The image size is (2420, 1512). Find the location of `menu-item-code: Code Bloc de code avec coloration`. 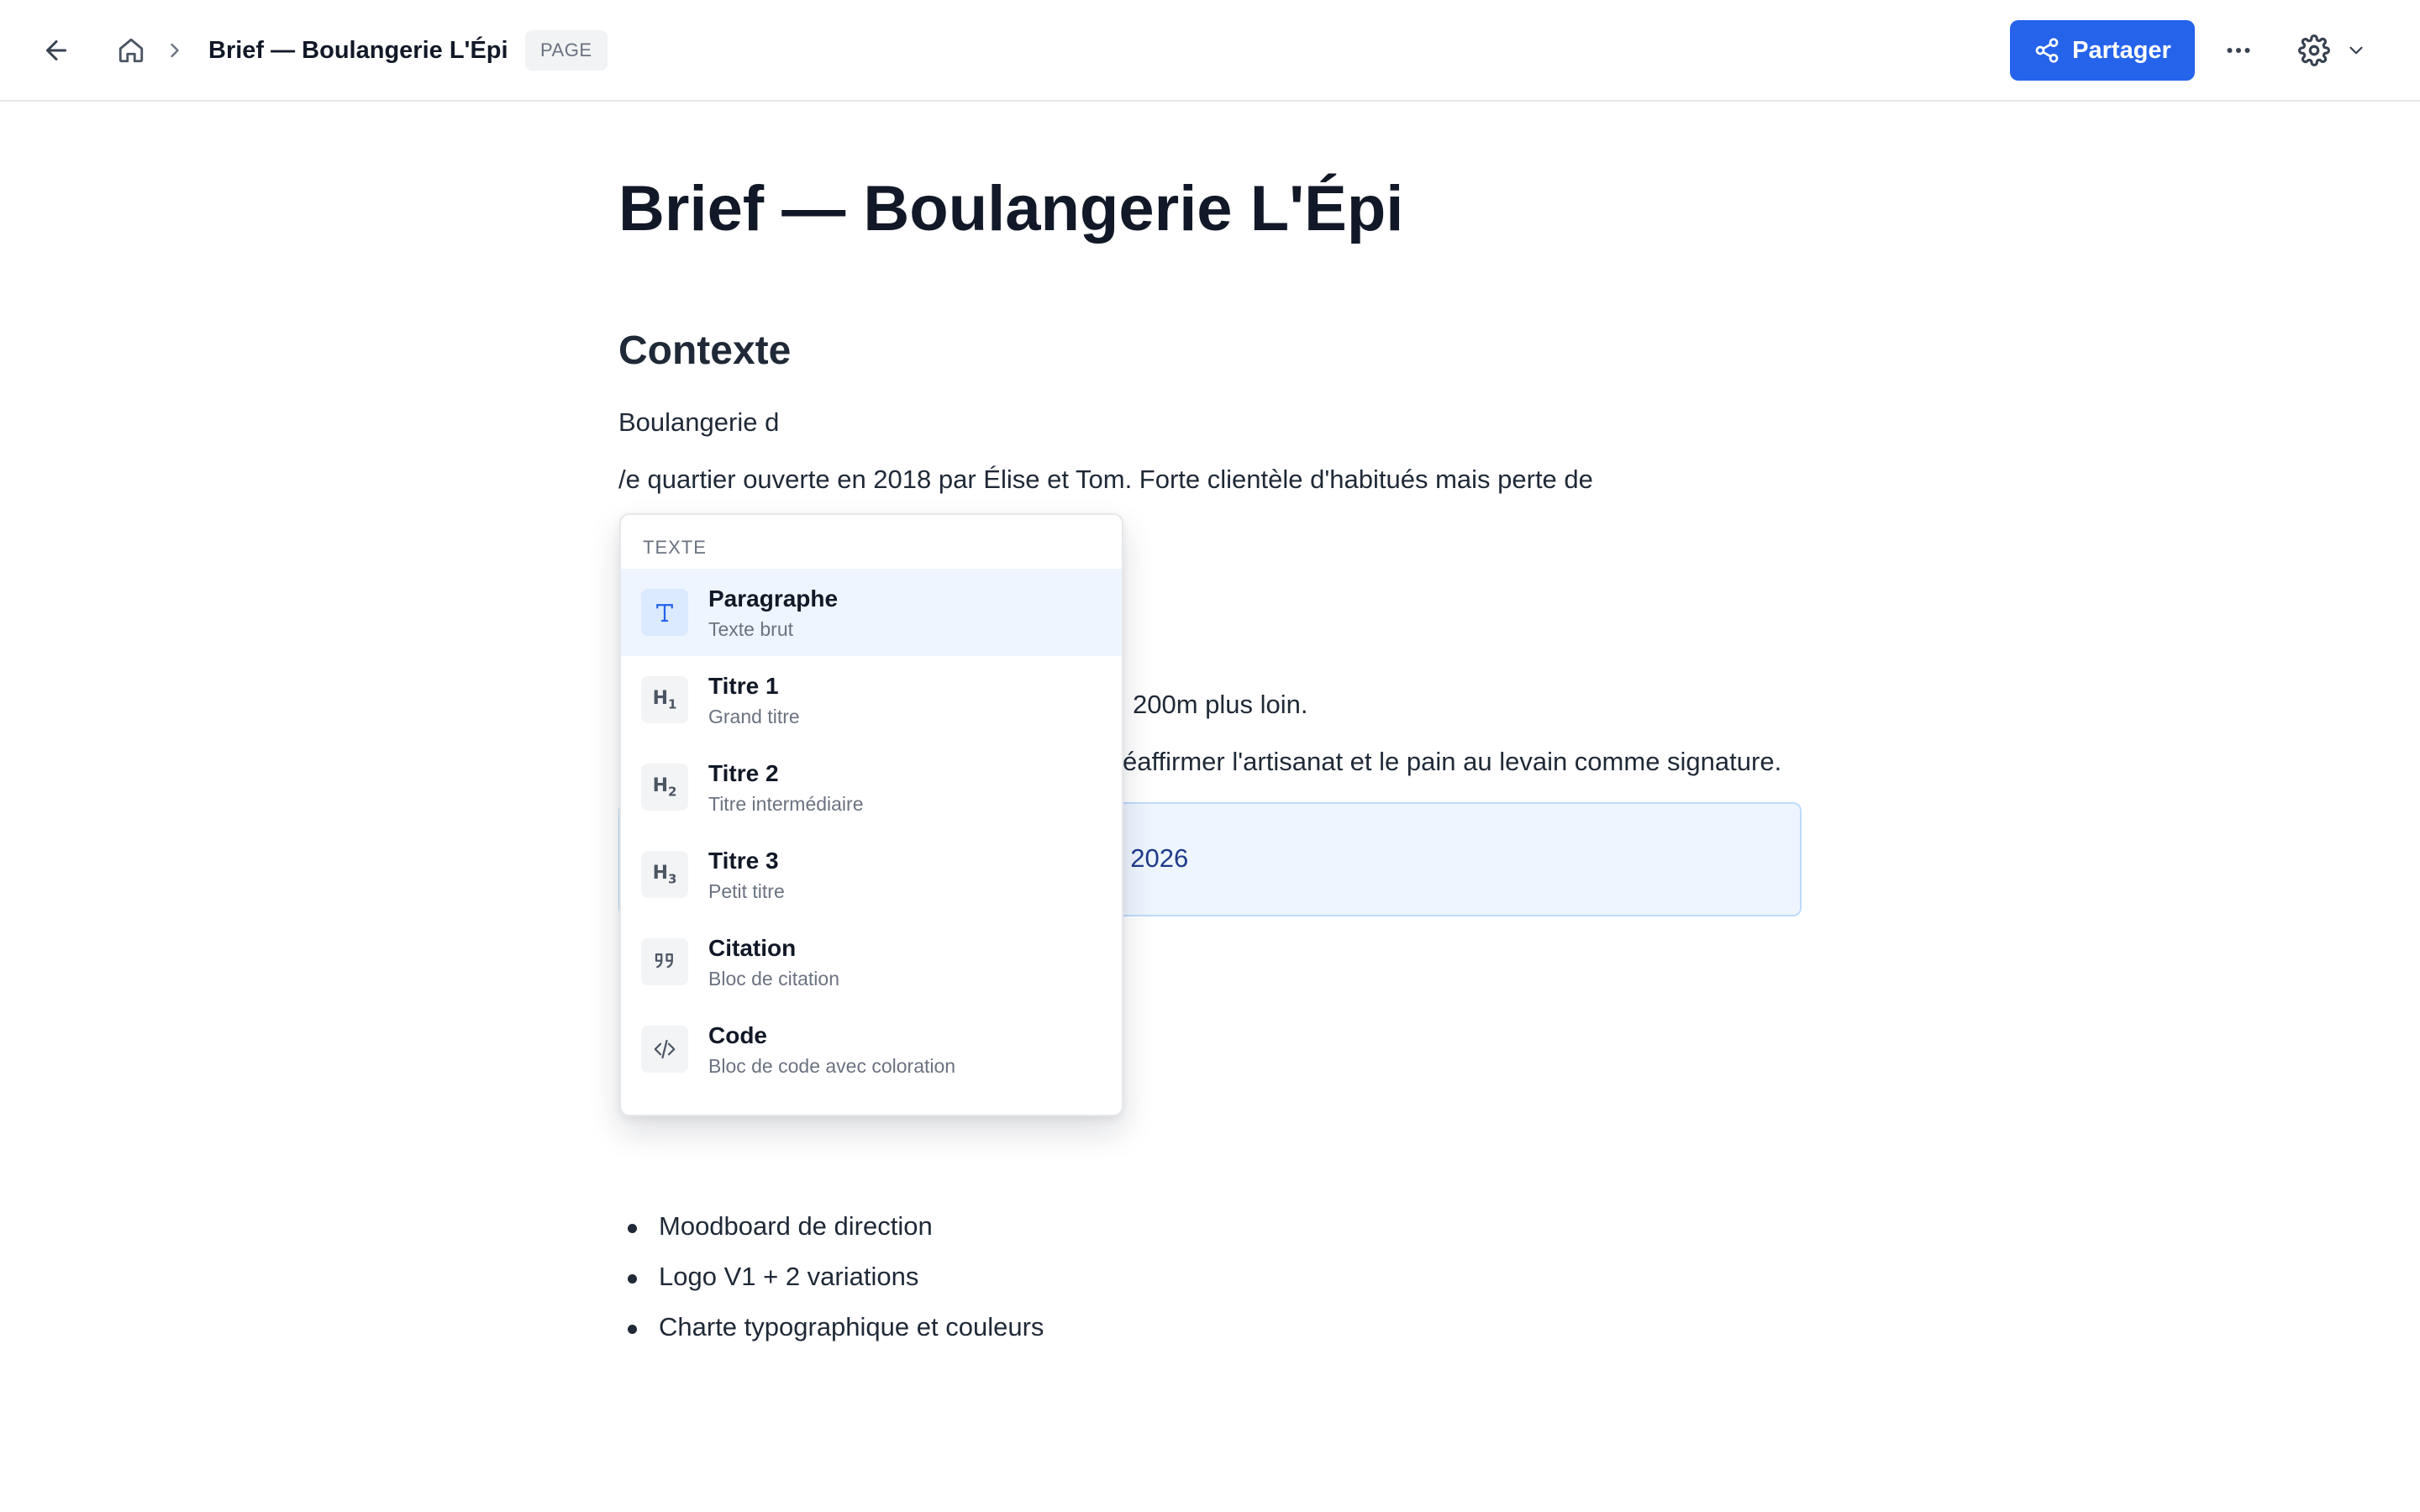

menu-item-code: Code Bloc de code avec coloration is located at coordinates (871, 1049).